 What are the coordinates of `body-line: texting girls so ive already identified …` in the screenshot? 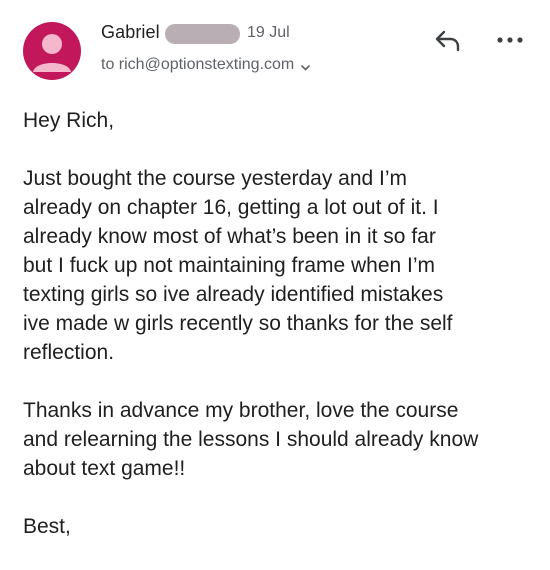 It's located at (233, 294).